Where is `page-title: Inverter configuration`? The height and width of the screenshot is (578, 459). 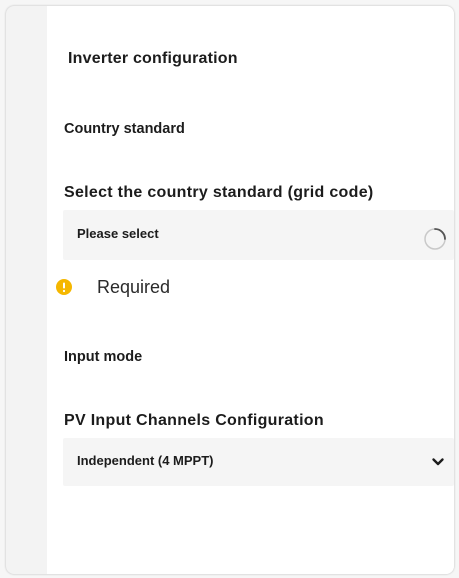 page-title: Inverter configuration is located at coordinates (153, 58).